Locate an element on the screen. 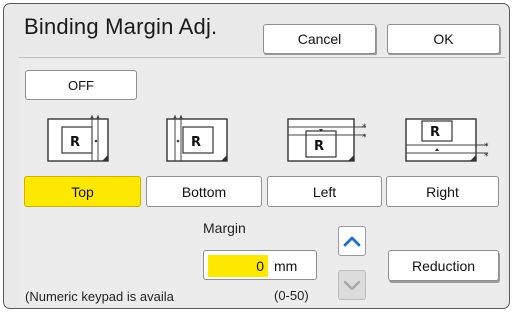  chevron-up-icon is located at coordinates (352, 241).